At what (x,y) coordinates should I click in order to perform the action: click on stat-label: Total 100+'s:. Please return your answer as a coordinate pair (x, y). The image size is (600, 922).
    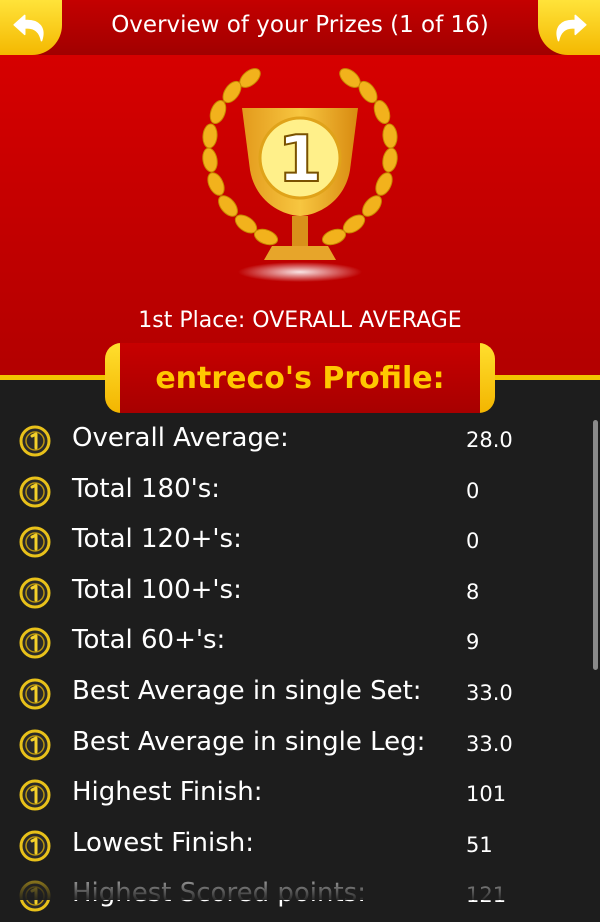
    Looking at the image, I should click on (157, 589).